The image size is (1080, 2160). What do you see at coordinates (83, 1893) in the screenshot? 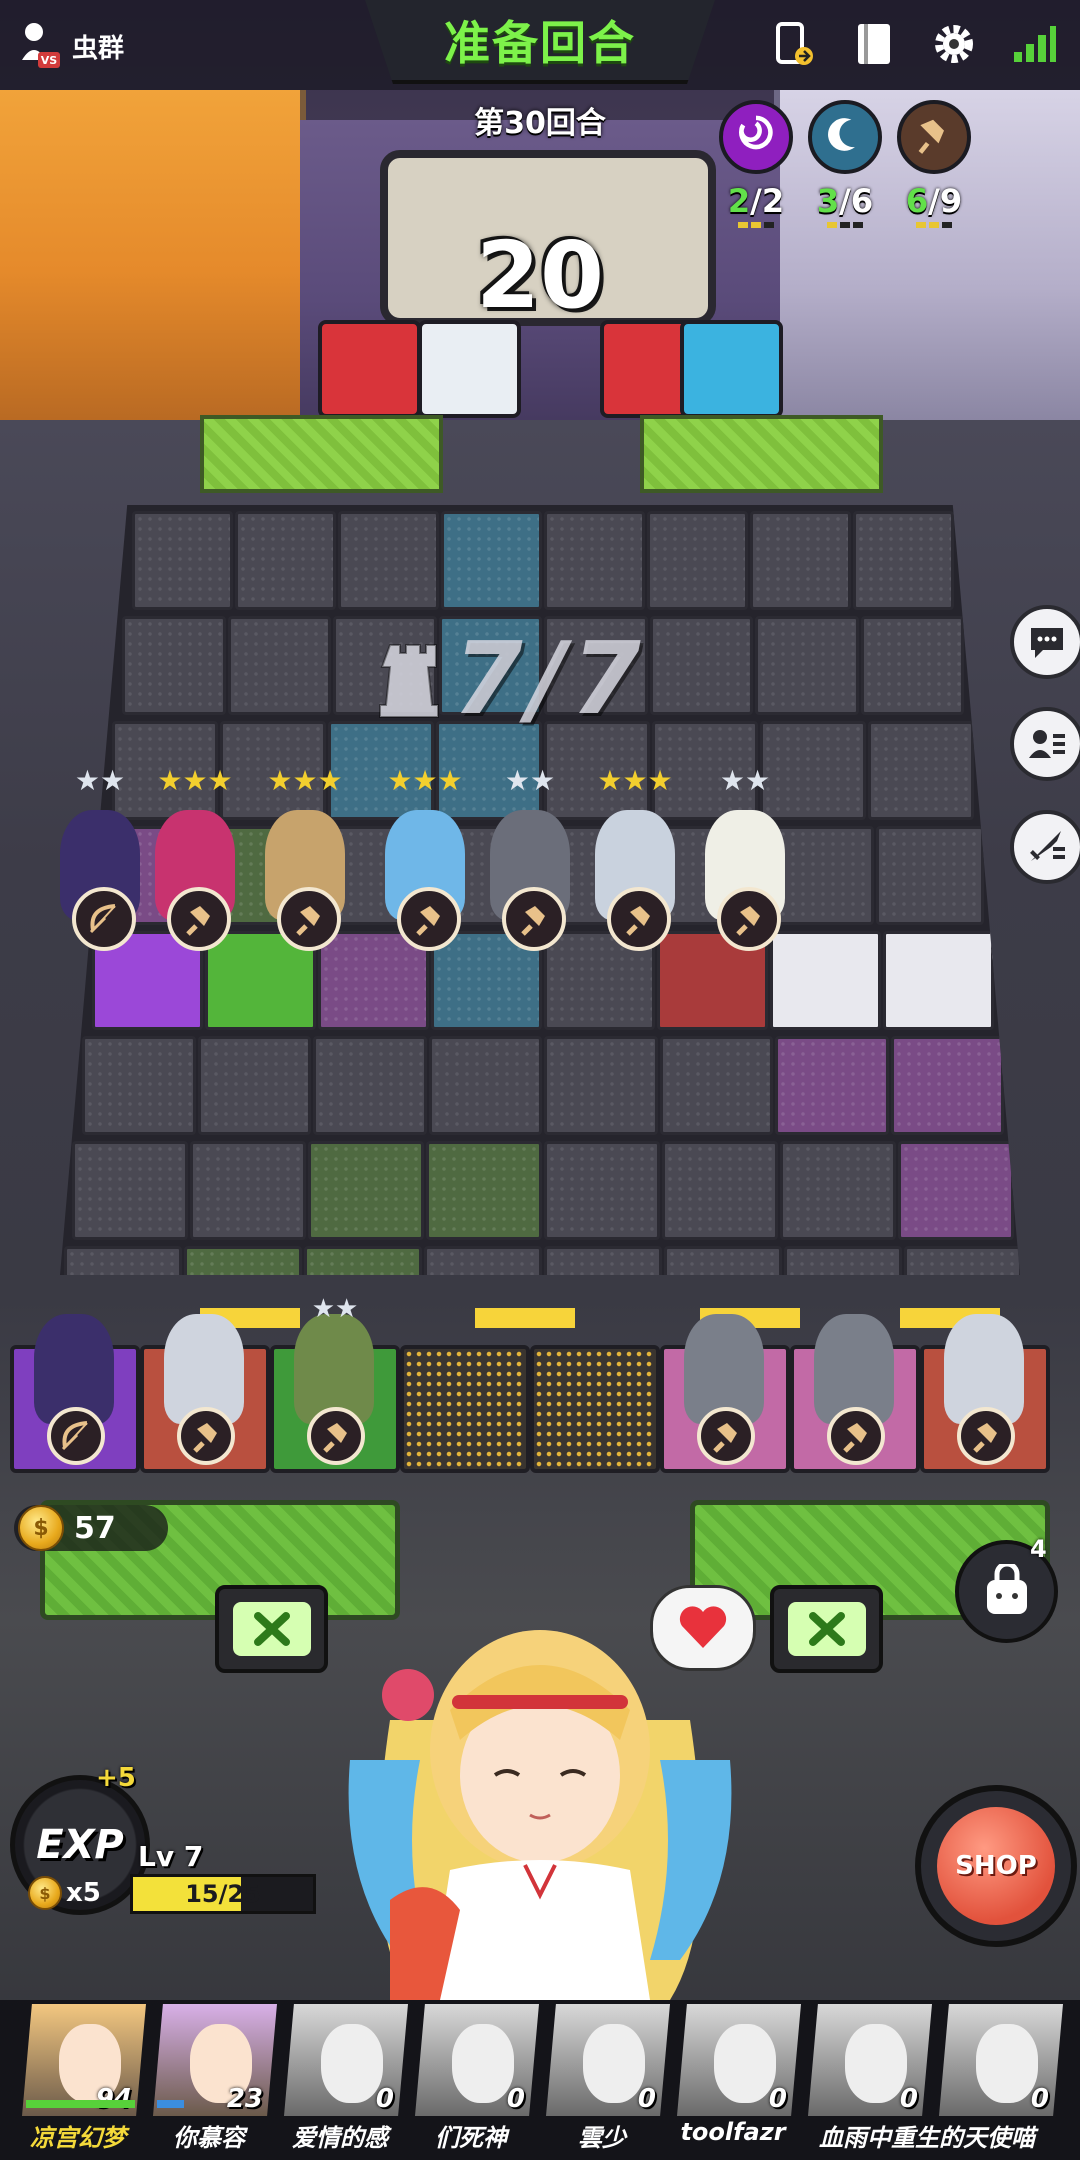
I see `exp-cost-value: x5` at bounding box center [83, 1893].